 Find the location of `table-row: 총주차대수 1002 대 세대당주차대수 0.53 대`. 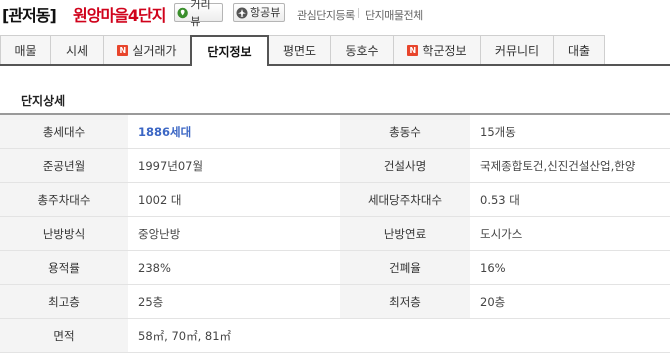

table-row: 총주차대수 1002 대 세대당주차대수 0.53 대 is located at coordinates (335, 200).